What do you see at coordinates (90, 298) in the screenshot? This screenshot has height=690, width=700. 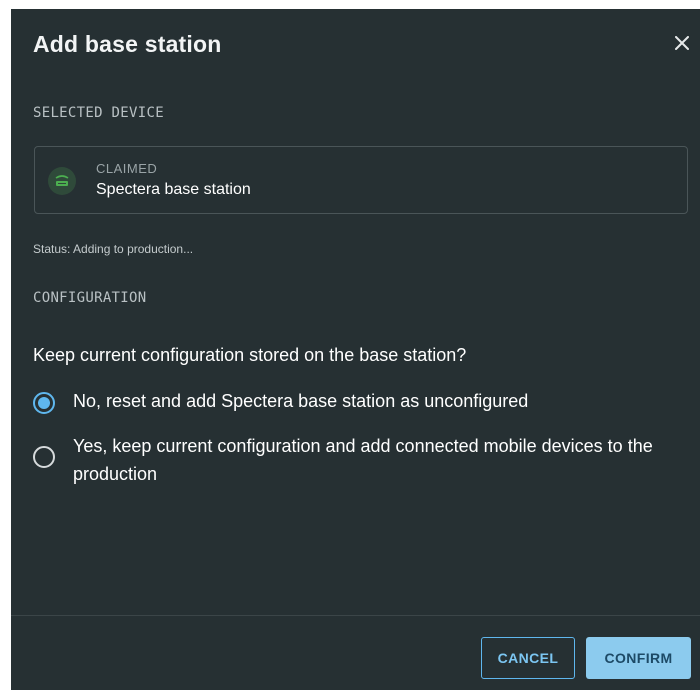 I see `configuration-section-label: CONFIGURATION` at bounding box center [90, 298].